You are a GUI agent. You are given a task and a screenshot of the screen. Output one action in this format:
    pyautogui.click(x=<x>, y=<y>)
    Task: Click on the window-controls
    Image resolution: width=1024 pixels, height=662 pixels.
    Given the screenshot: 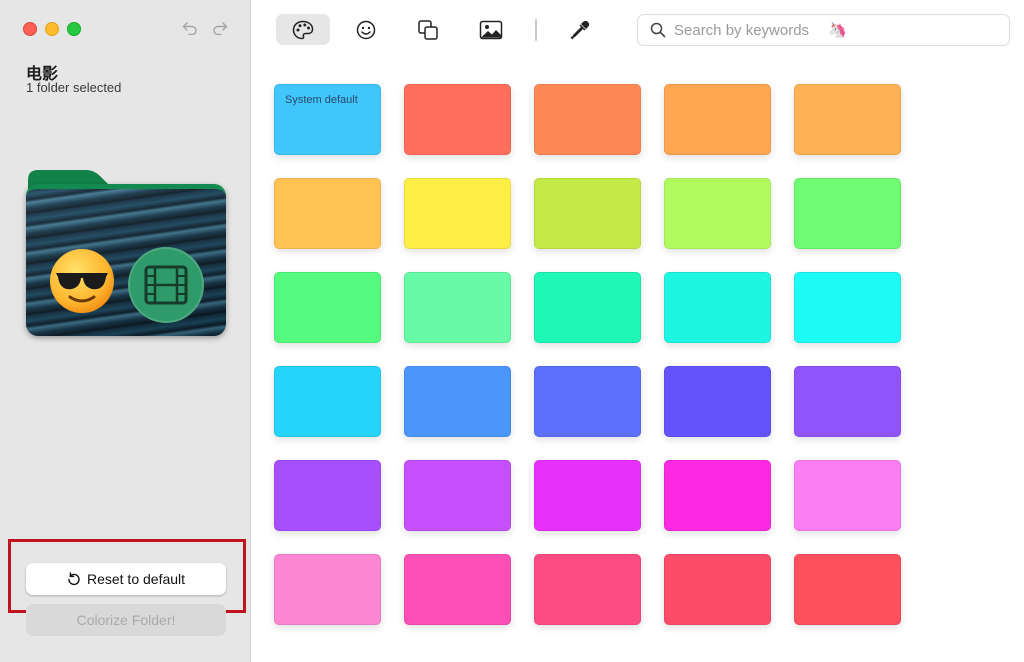 What is the action you would take?
    pyautogui.click(x=52, y=29)
    